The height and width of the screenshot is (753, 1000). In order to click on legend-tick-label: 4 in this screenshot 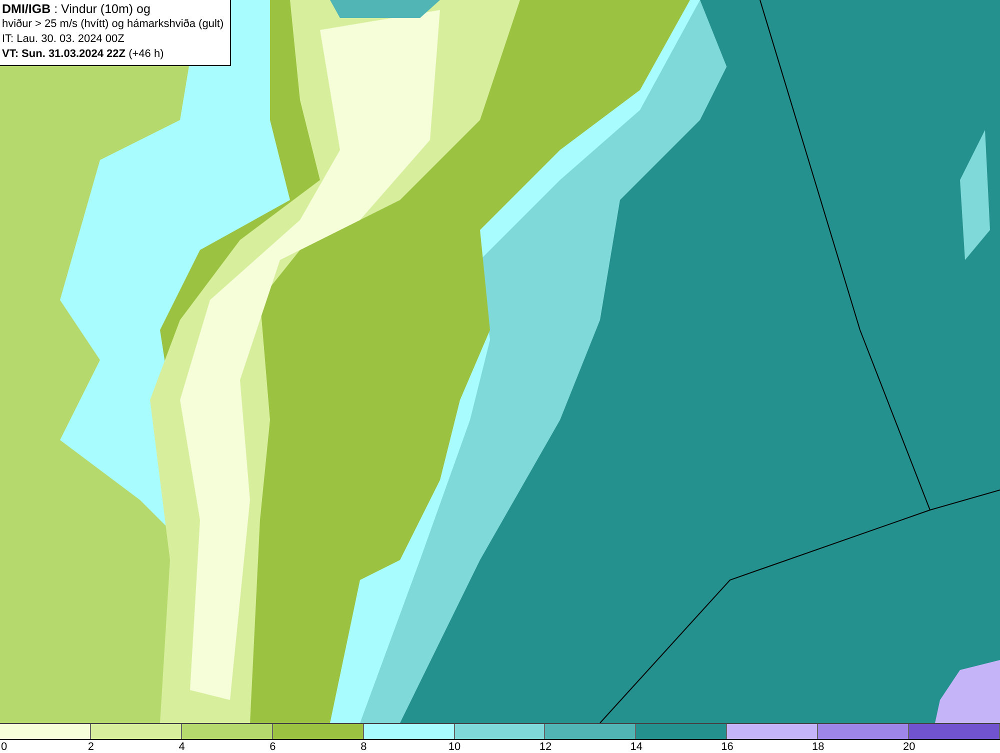, I will do `click(181, 746)`.